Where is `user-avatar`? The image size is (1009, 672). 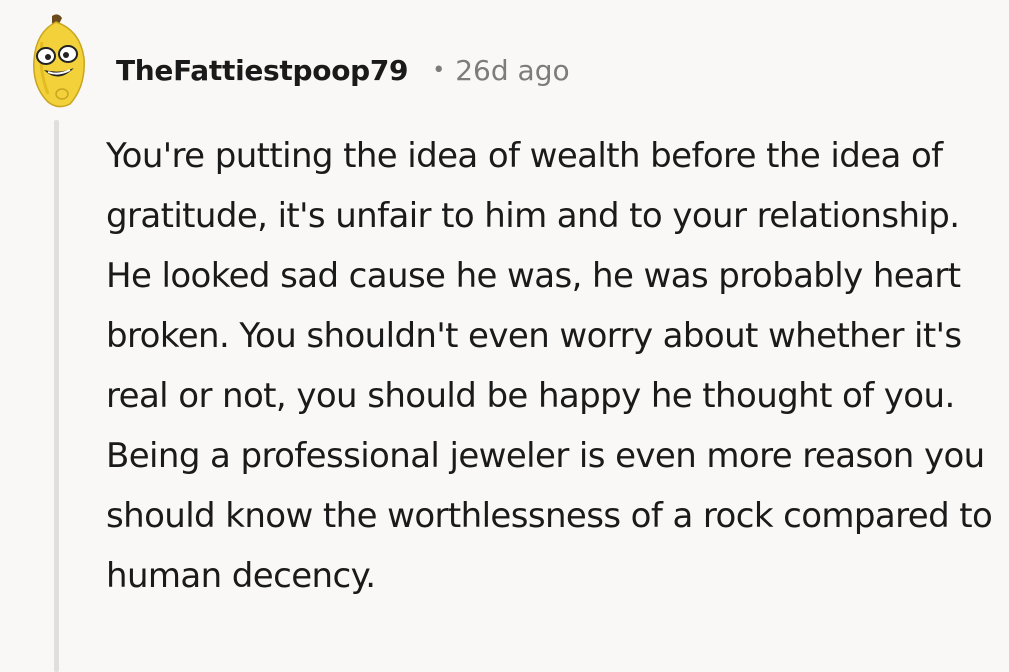
user-avatar is located at coordinates (58, 60).